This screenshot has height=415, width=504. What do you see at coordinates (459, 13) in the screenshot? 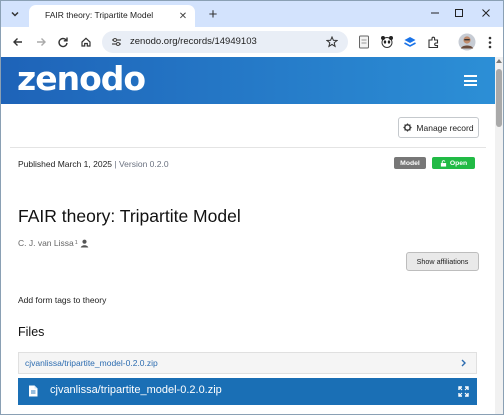
I see `maximize-icon` at bounding box center [459, 13].